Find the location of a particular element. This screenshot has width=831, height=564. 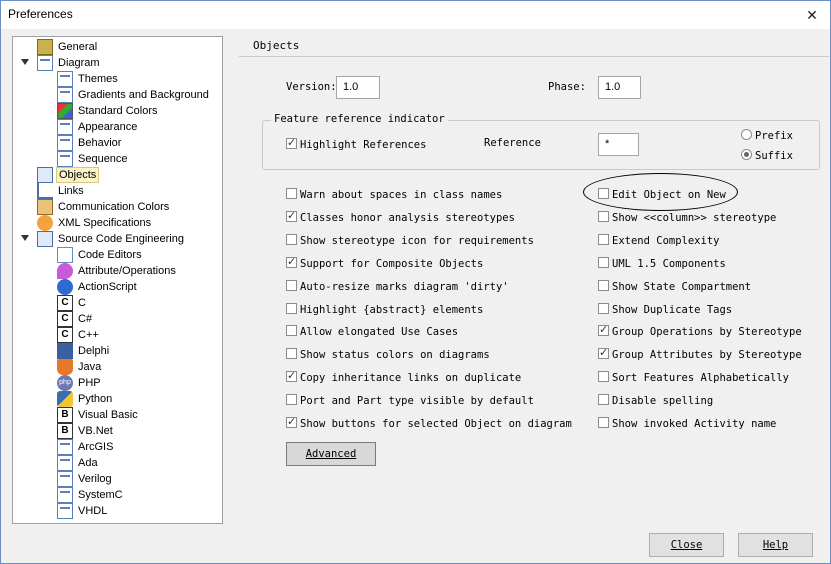

tree-item-appearance: Appearance is located at coordinates (98, 127).